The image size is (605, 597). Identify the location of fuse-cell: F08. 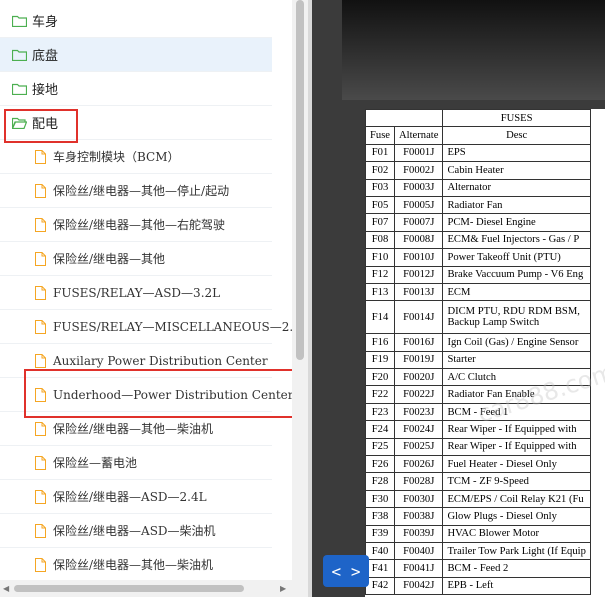
(380, 240).